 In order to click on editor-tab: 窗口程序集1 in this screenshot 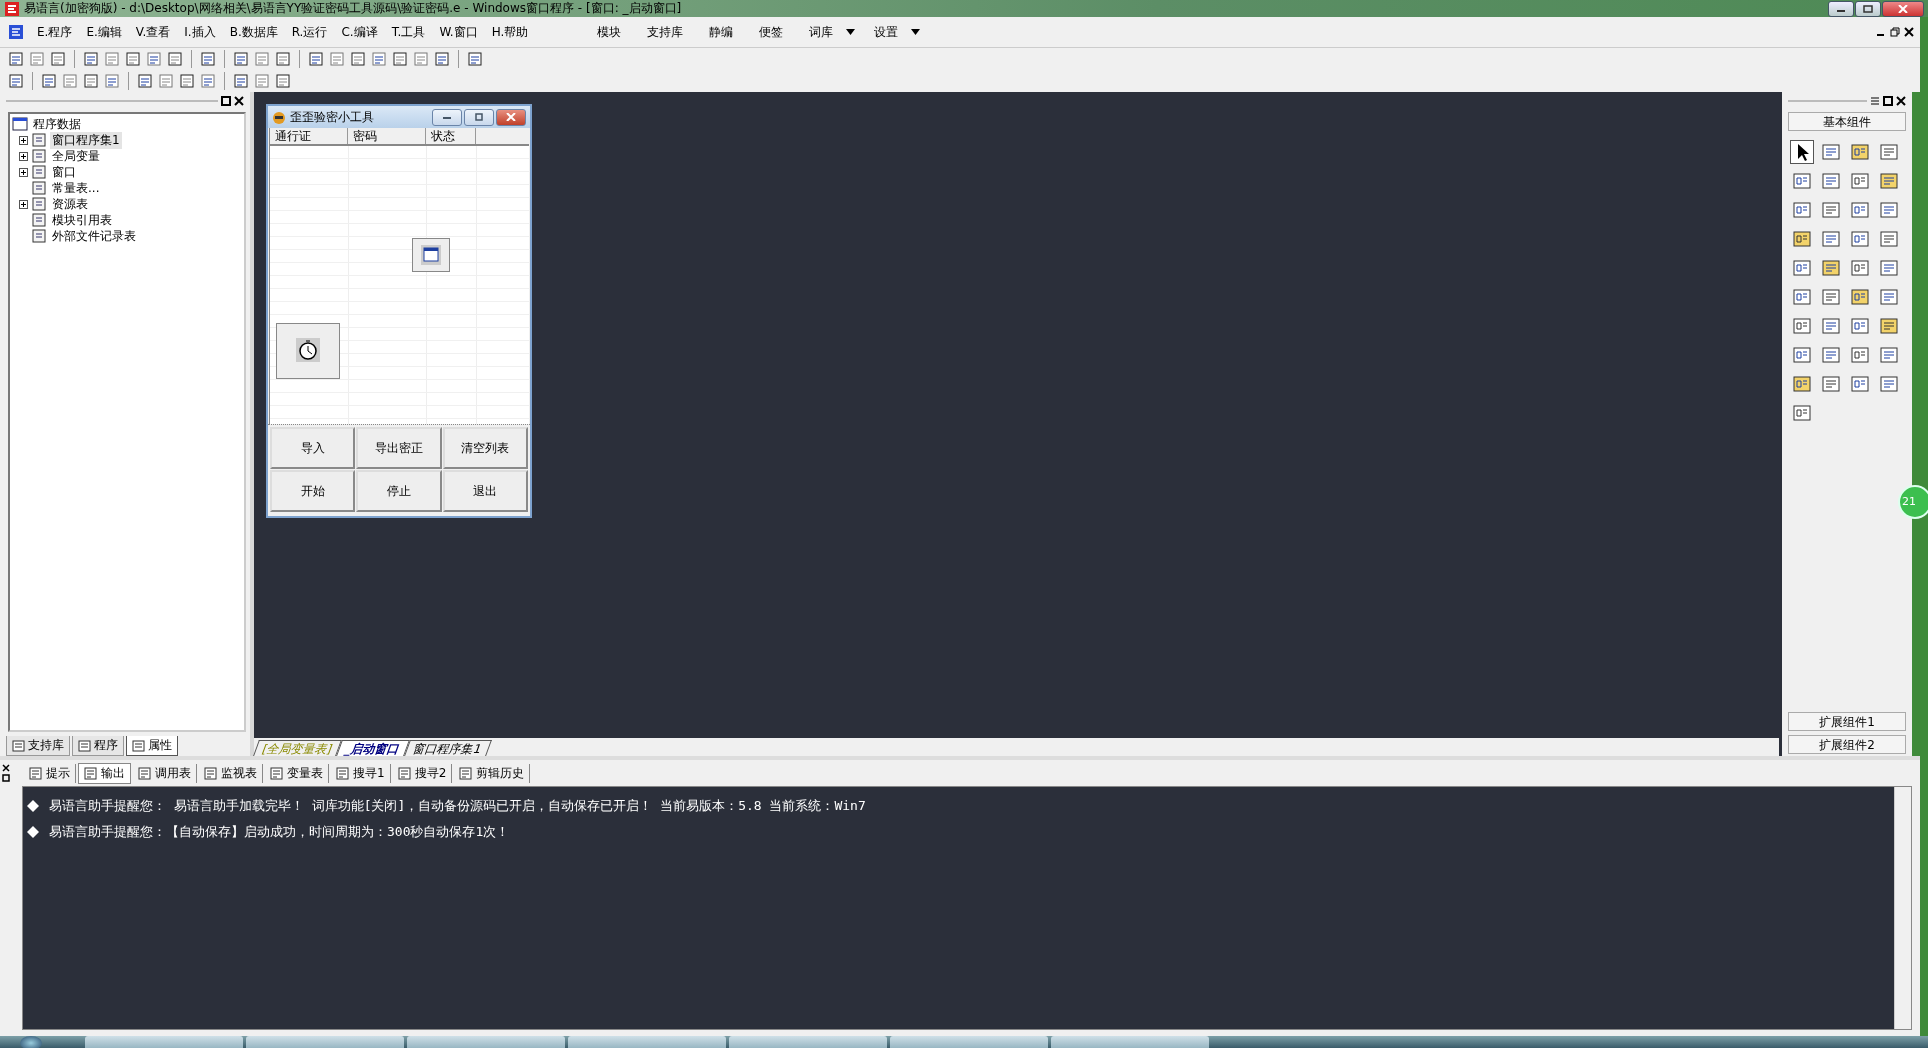, I will do `click(448, 748)`.